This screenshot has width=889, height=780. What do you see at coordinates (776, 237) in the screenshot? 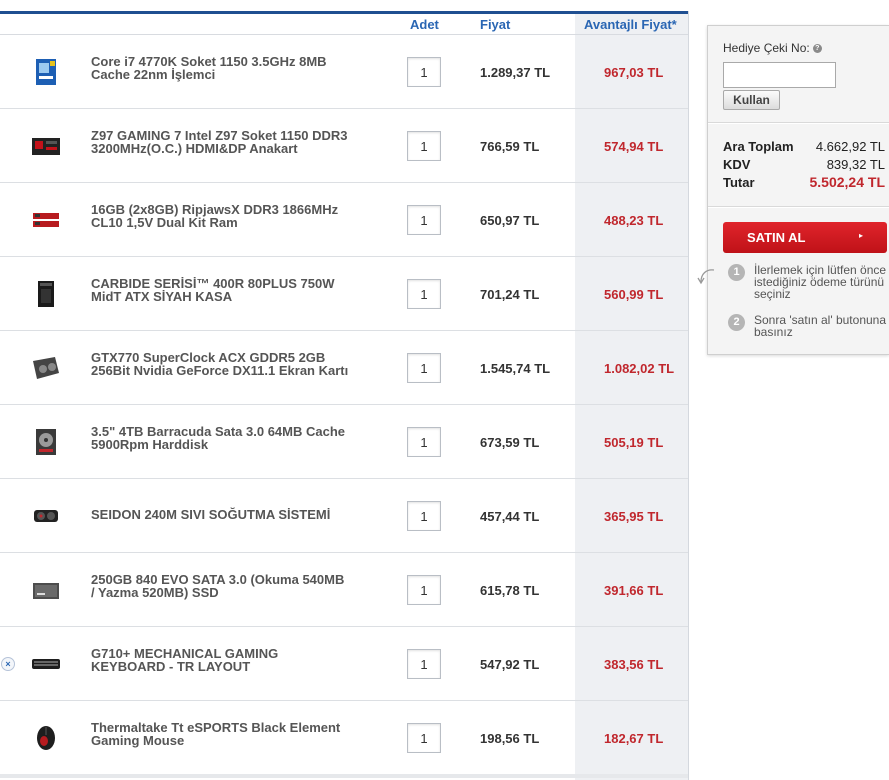
I see `buy-button-label: SATIN AL` at bounding box center [776, 237].